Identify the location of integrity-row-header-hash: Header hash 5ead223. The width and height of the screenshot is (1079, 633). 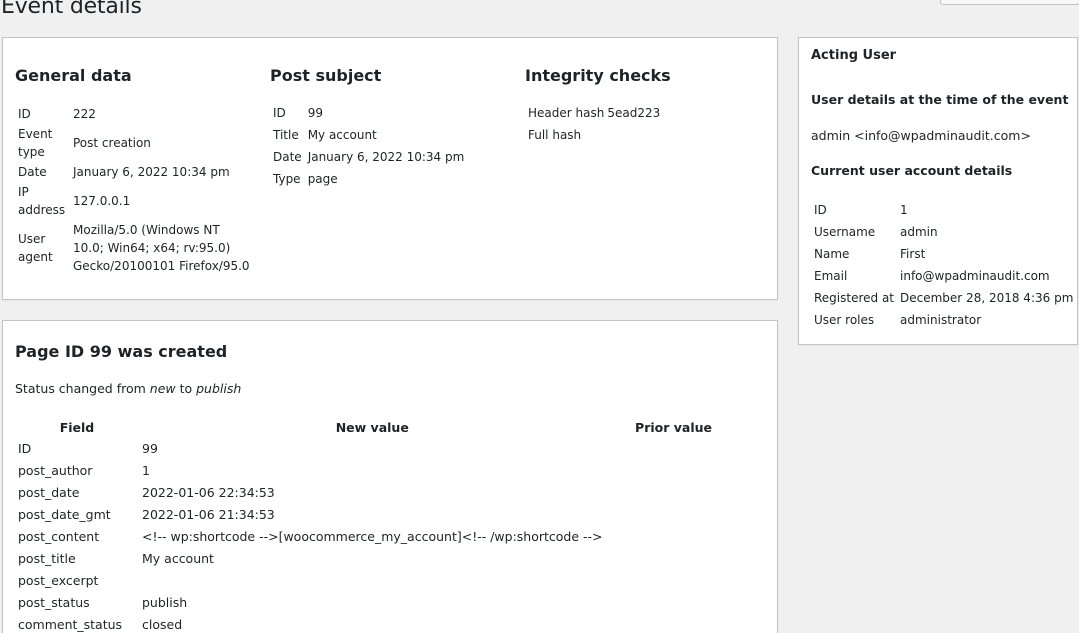
(594, 115).